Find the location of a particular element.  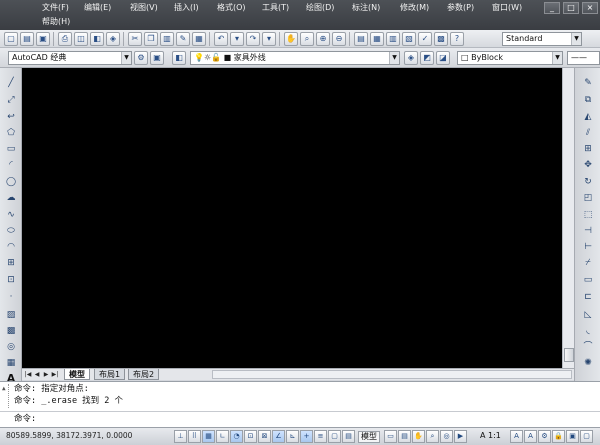

quick-view-drawings-icon: ▤ is located at coordinates (404, 436).